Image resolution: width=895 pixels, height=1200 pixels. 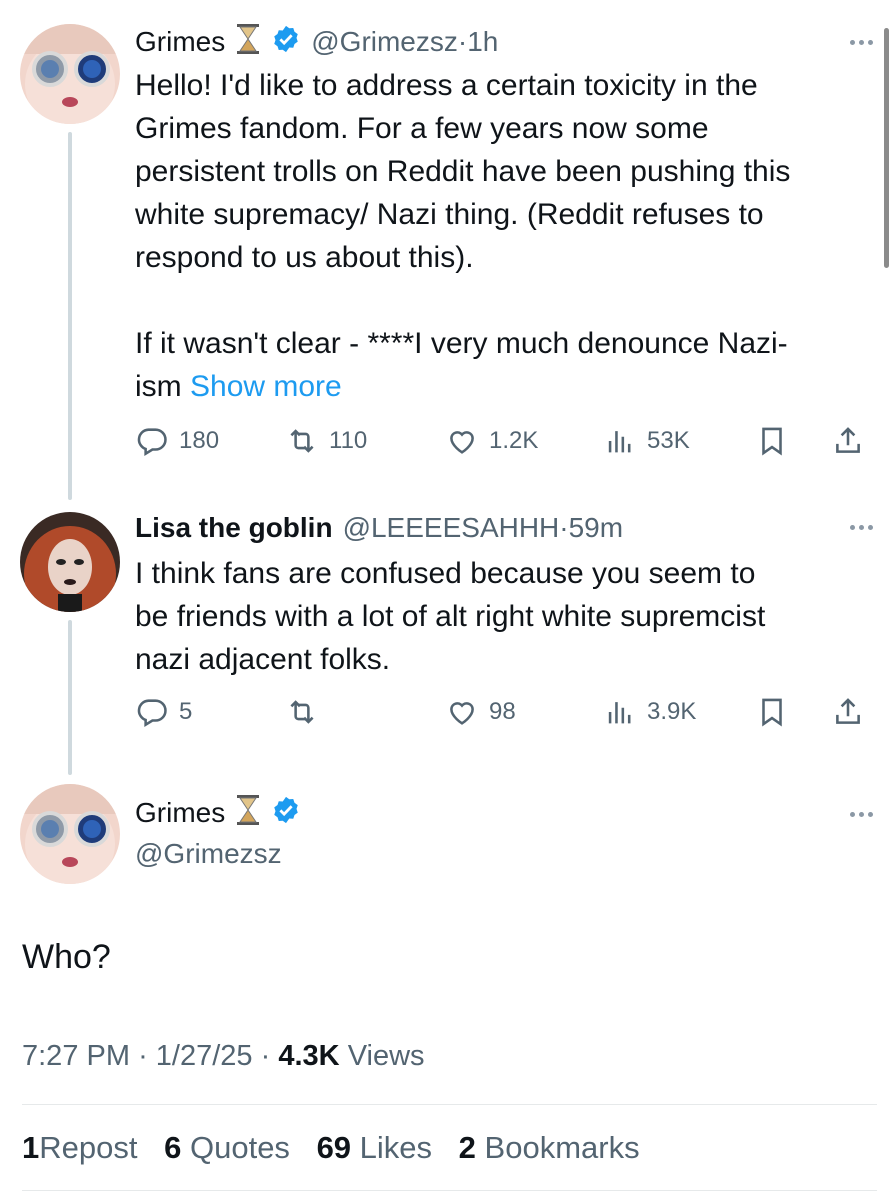 I want to click on like-button: 1.2K, so click(x=491, y=441).